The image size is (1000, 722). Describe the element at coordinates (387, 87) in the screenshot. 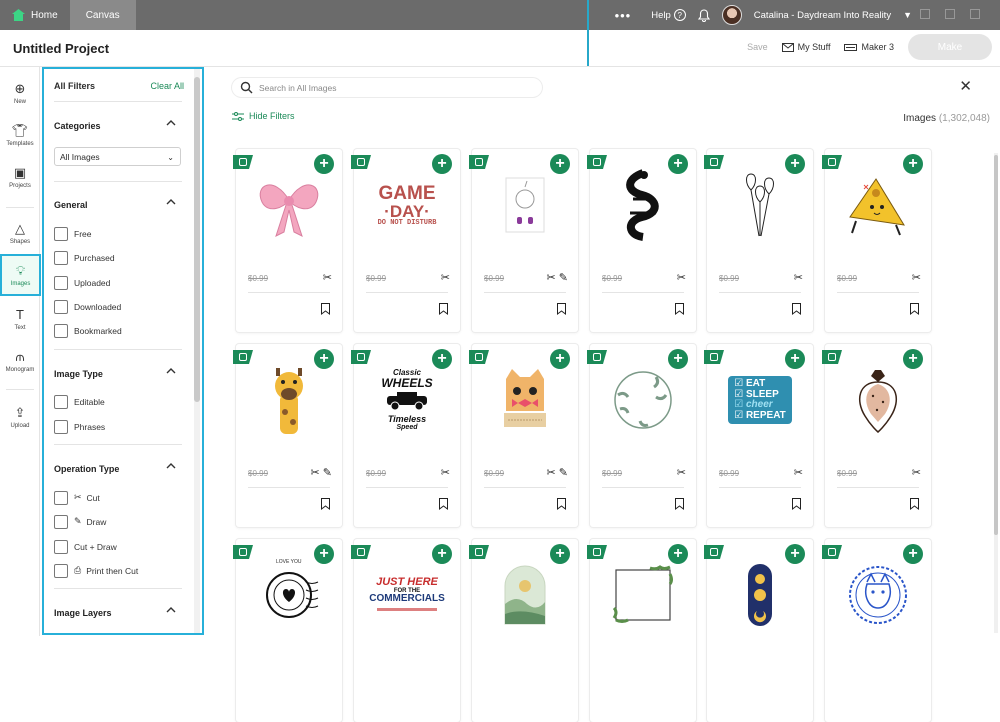

I see `search-bar: Search in All Images` at that location.